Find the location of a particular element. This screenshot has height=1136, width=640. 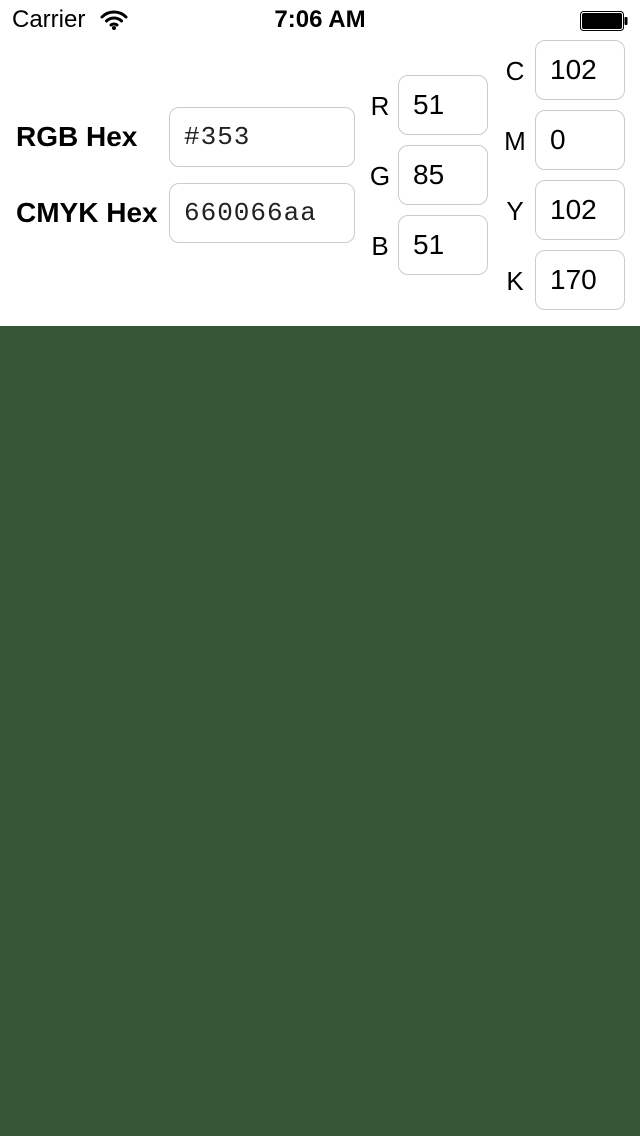

cmyk-hex-field: 660066aa is located at coordinates (262, 213).